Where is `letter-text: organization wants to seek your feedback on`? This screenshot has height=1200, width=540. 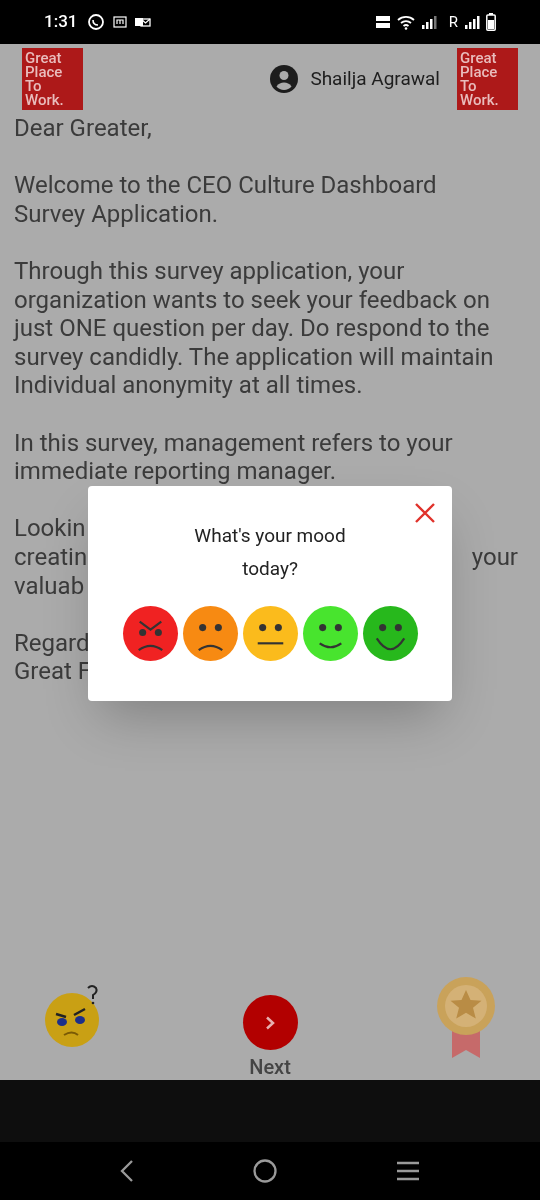
letter-text: organization wants to seek your feedback on is located at coordinates (252, 300).